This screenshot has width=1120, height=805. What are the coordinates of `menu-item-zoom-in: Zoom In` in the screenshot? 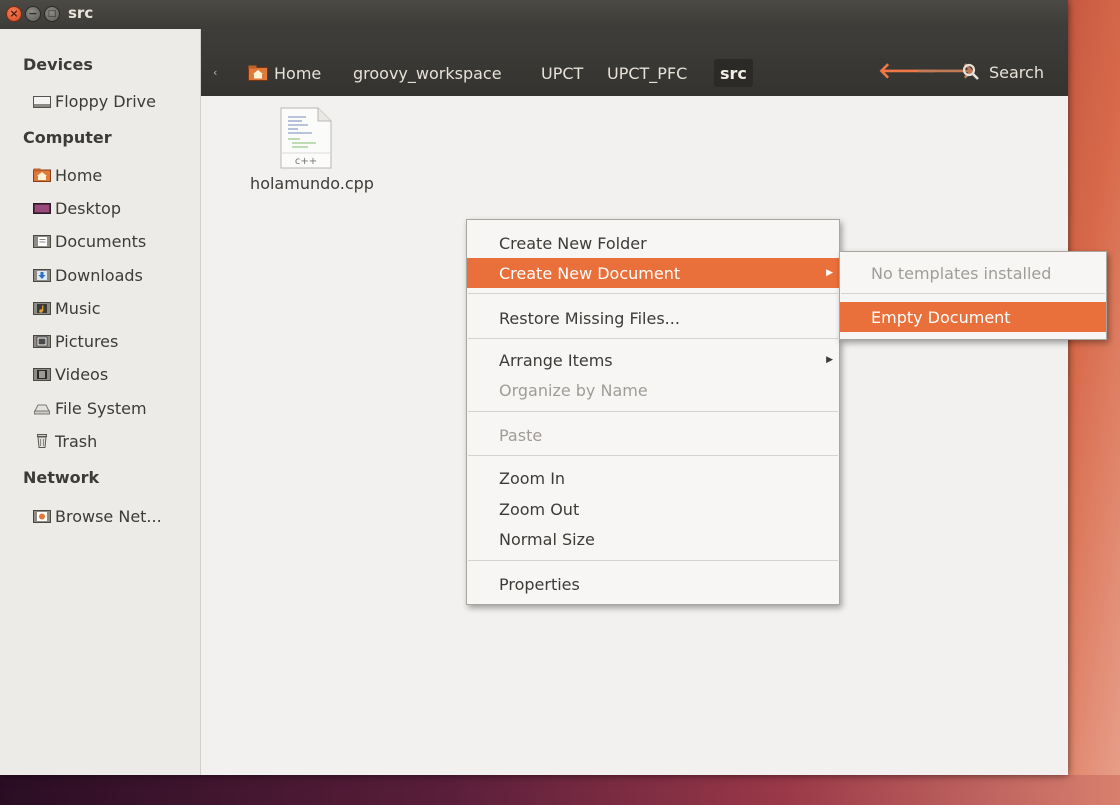 It's located at (653, 478).